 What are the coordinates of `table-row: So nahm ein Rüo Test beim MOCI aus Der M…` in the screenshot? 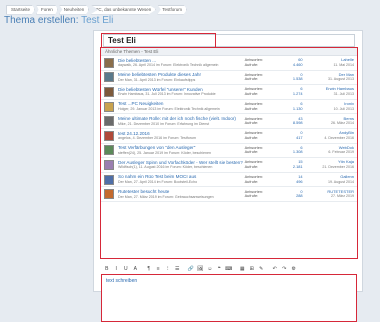 It's located at (229, 180).